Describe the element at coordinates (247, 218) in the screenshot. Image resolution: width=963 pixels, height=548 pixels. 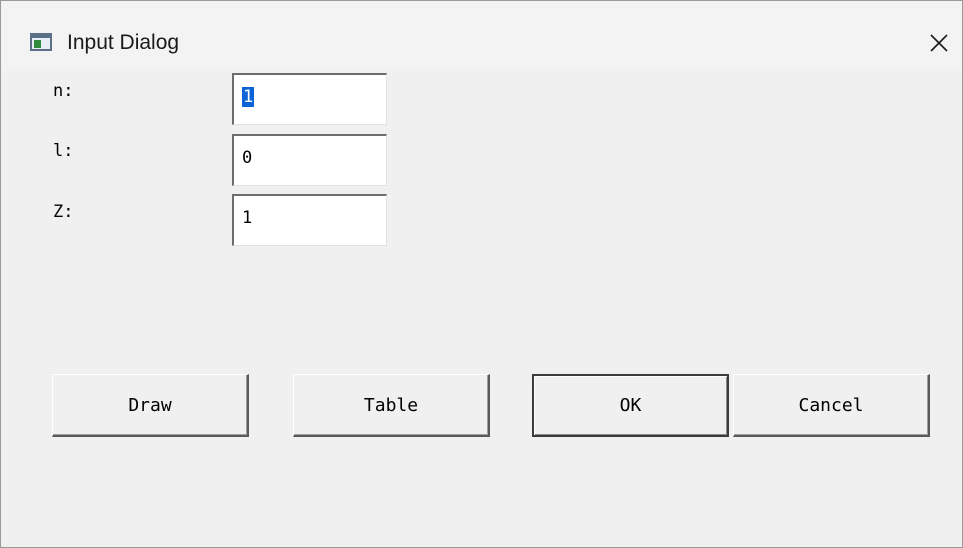
I see `z-input-value: 1` at that location.